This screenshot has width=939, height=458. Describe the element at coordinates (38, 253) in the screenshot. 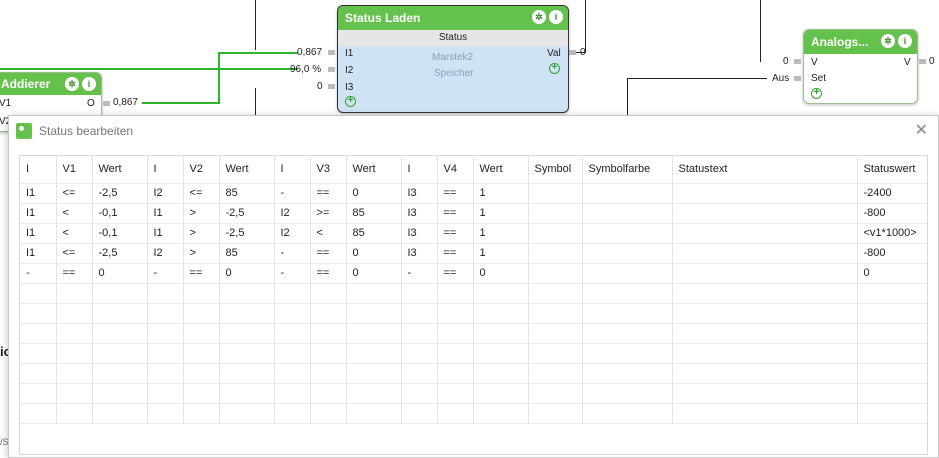

I see `table-cell: I1` at that location.